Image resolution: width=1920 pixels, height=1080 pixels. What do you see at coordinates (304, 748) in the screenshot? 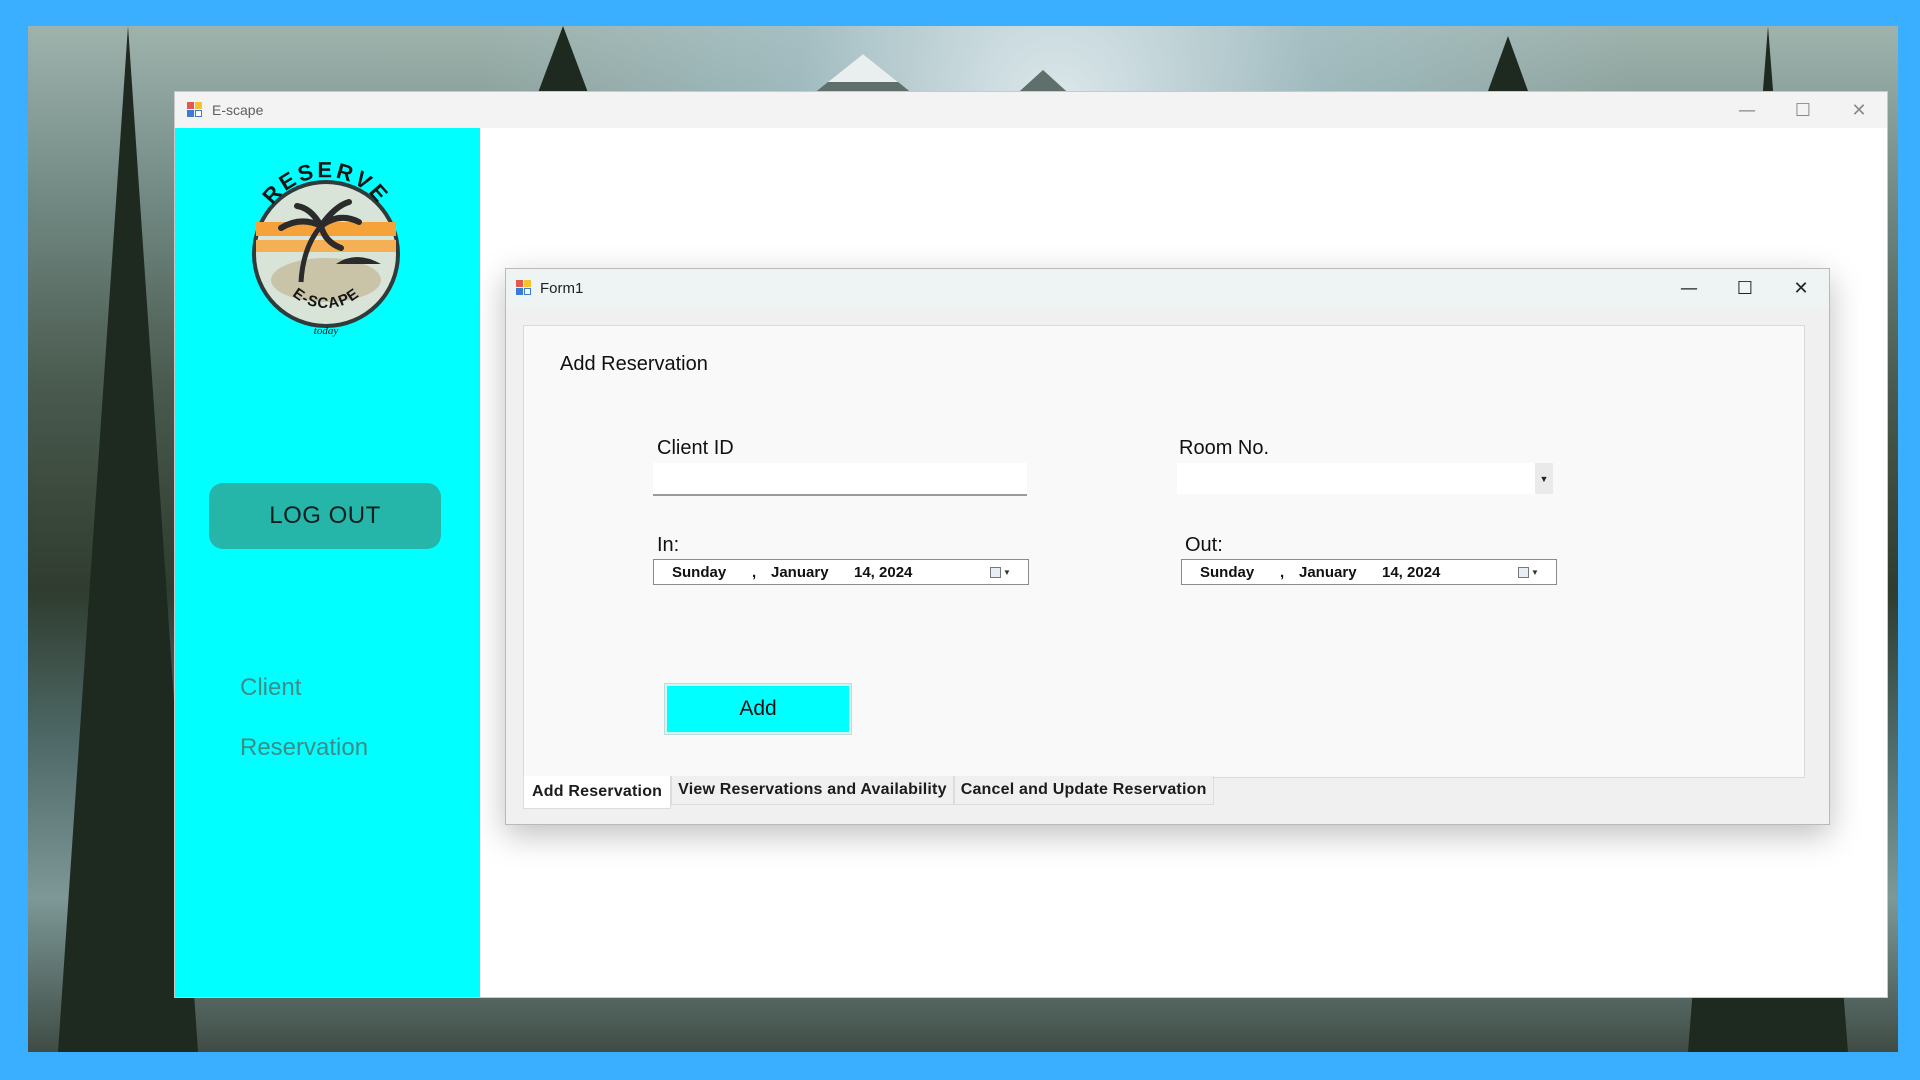
I see `sidebar-item-reservation: Reservation` at bounding box center [304, 748].